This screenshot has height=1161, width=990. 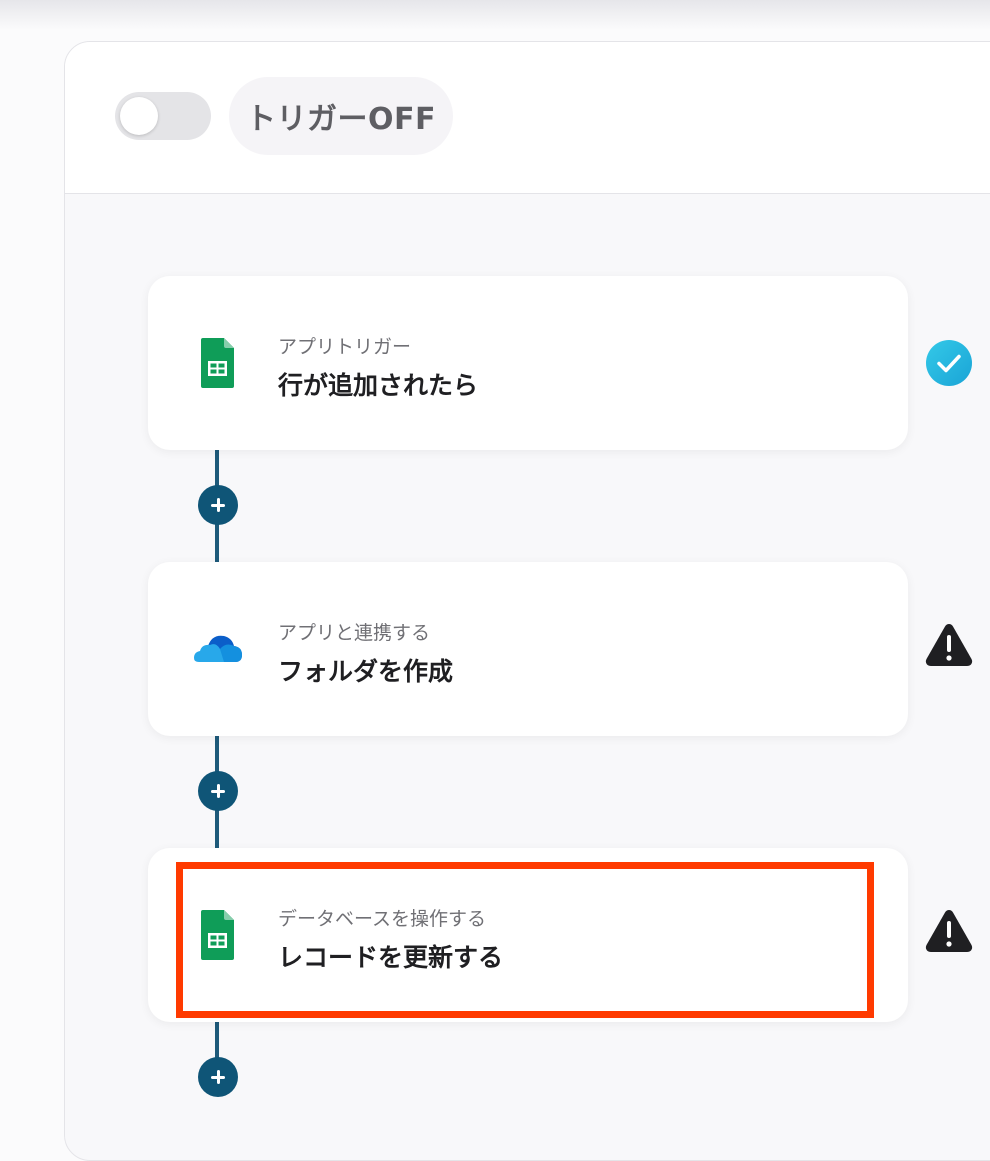 I want to click on check-circle-icon, so click(x=949, y=363).